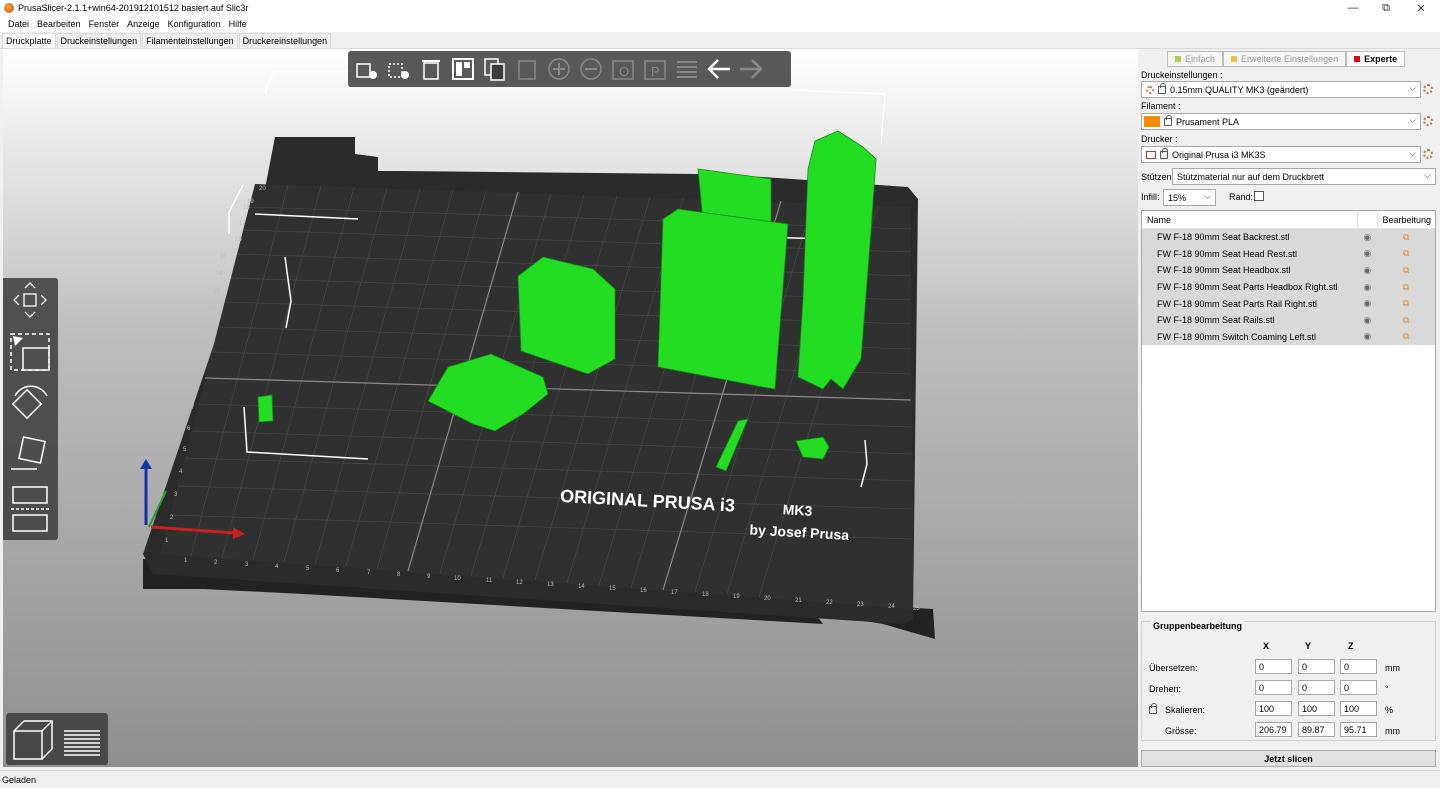  I want to click on maximize-button: ⧉, so click(1386, 8).